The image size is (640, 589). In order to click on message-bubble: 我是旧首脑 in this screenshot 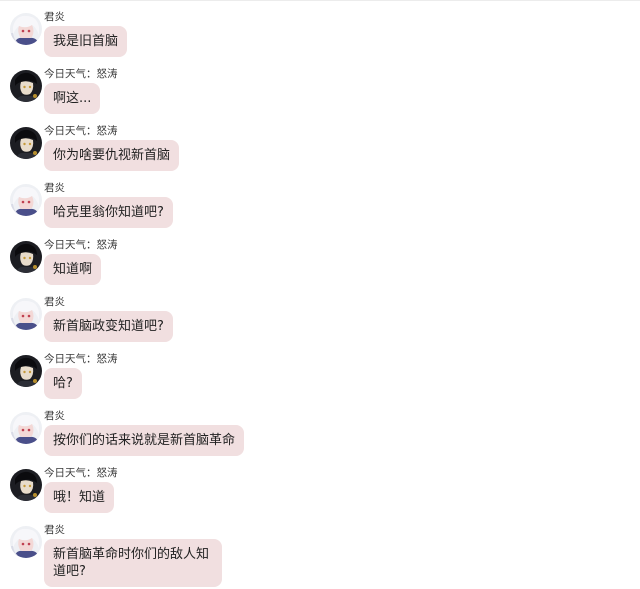, I will do `click(86, 41)`.